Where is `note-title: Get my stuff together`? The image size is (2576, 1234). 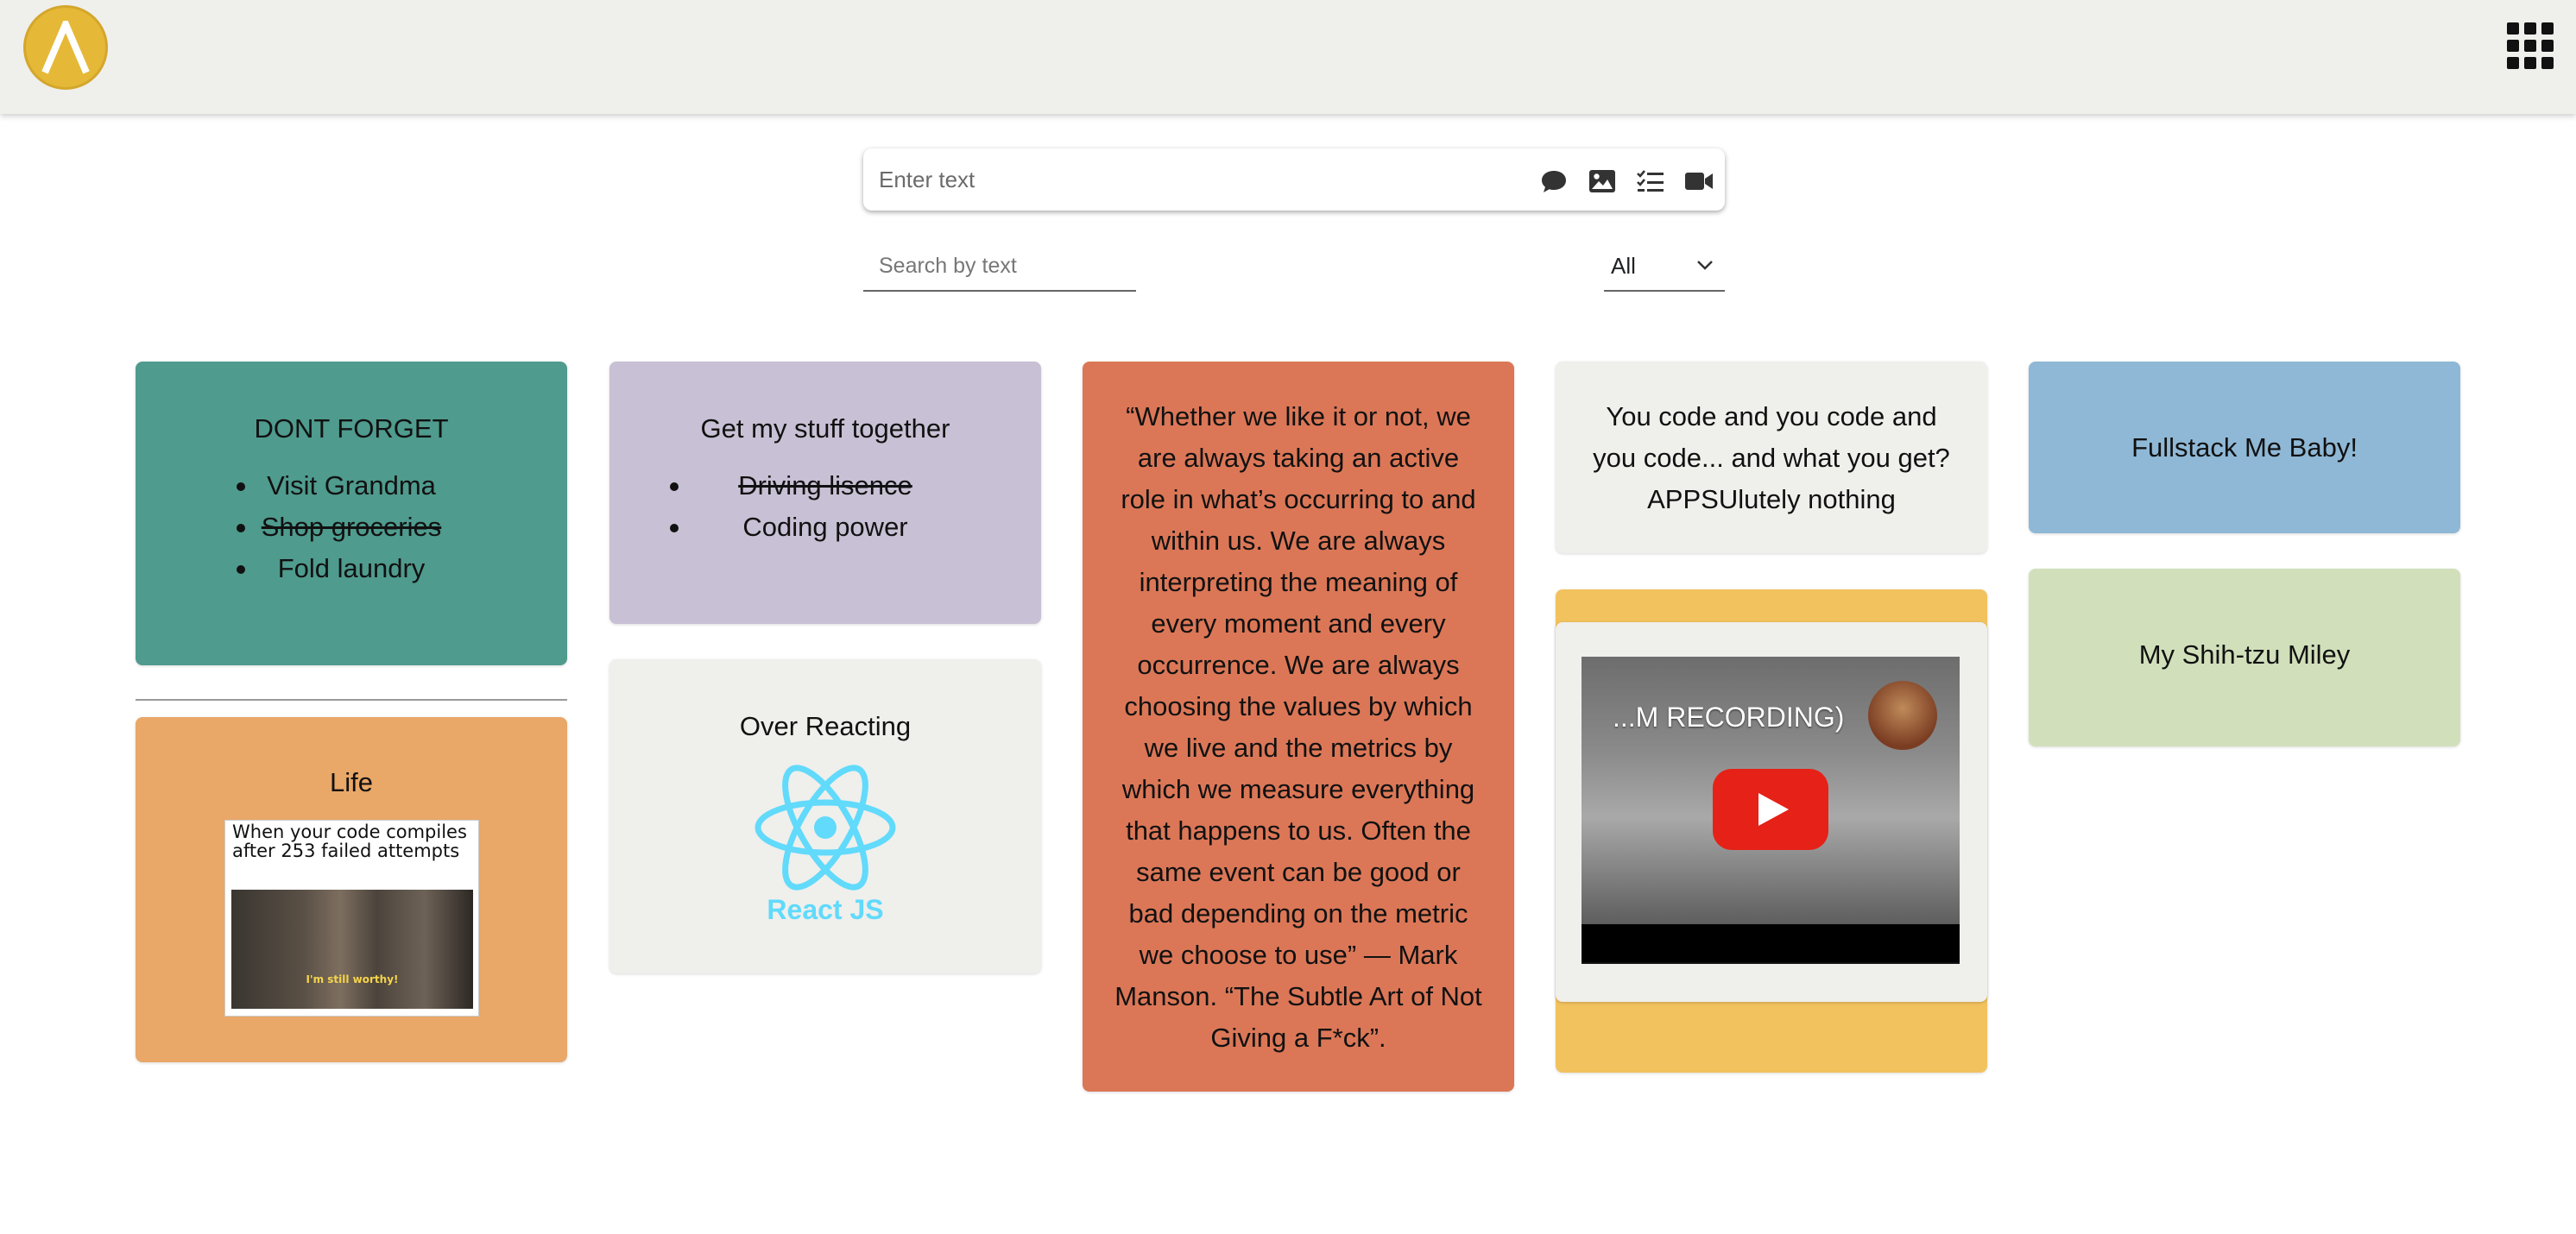
note-title: Get my stuff together is located at coordinates (825, 429).